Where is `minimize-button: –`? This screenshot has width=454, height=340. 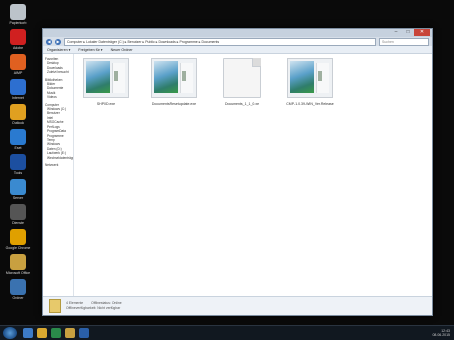
minimize-button: – is located at coordinates (396, 32).